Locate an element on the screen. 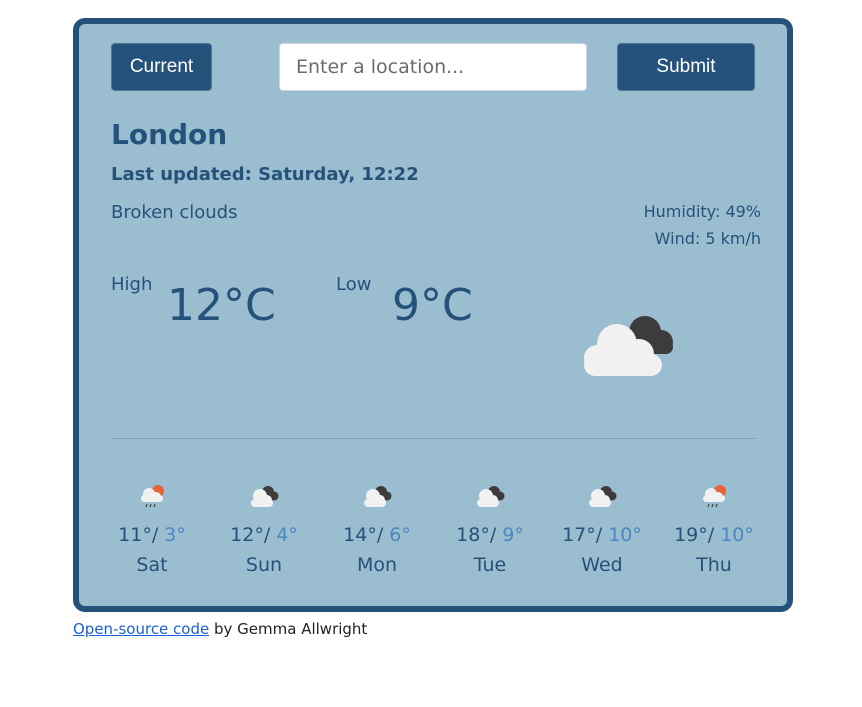 This screenshot has width=862, height=707. forecast-temps: 12°/ 4° is located at coordinates (264, 535).